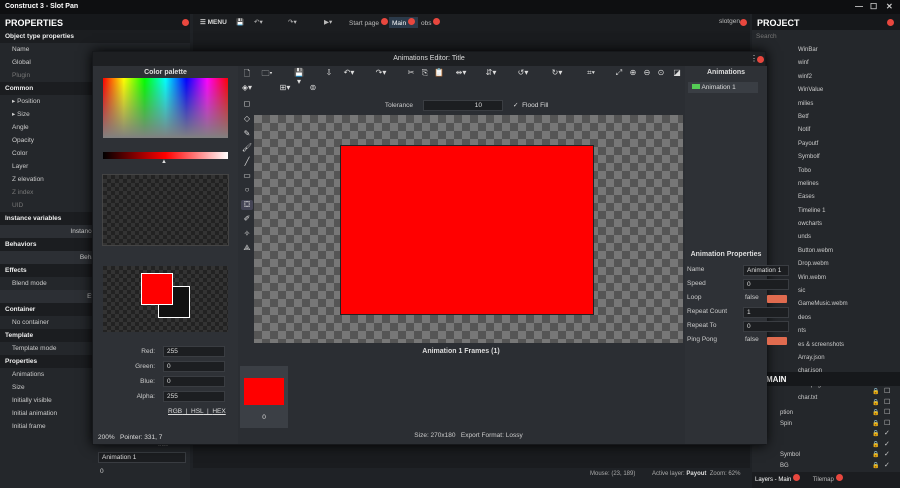  Describe the element at coordinates (766, 312) in the screenshot. I see `anim-prop-input: 1` at that location.